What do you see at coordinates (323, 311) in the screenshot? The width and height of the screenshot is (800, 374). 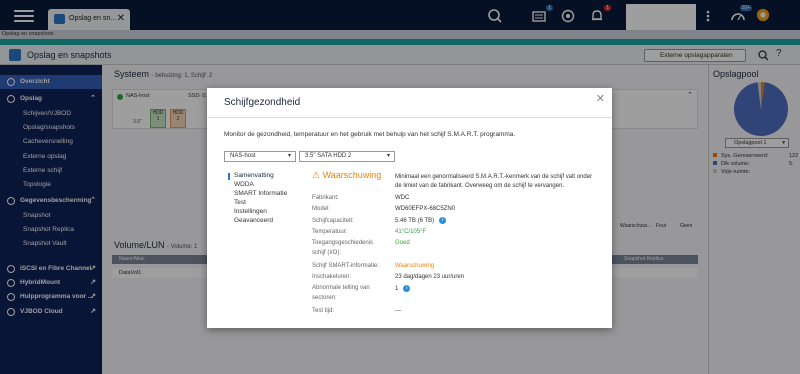 I see `test-time-label: Test tijd:` at bounding box center [323, 311].